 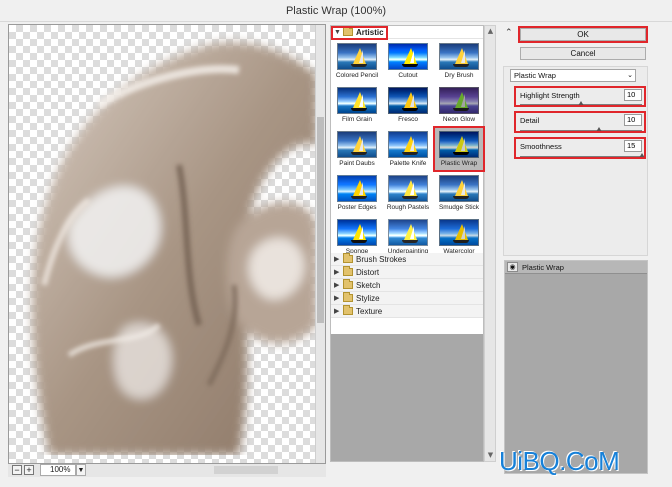 What do you see at coordinates (459, 119) in the screenshot?
I see `filter-thumb-label: Neon Glow` at bounding box center [459, 119].